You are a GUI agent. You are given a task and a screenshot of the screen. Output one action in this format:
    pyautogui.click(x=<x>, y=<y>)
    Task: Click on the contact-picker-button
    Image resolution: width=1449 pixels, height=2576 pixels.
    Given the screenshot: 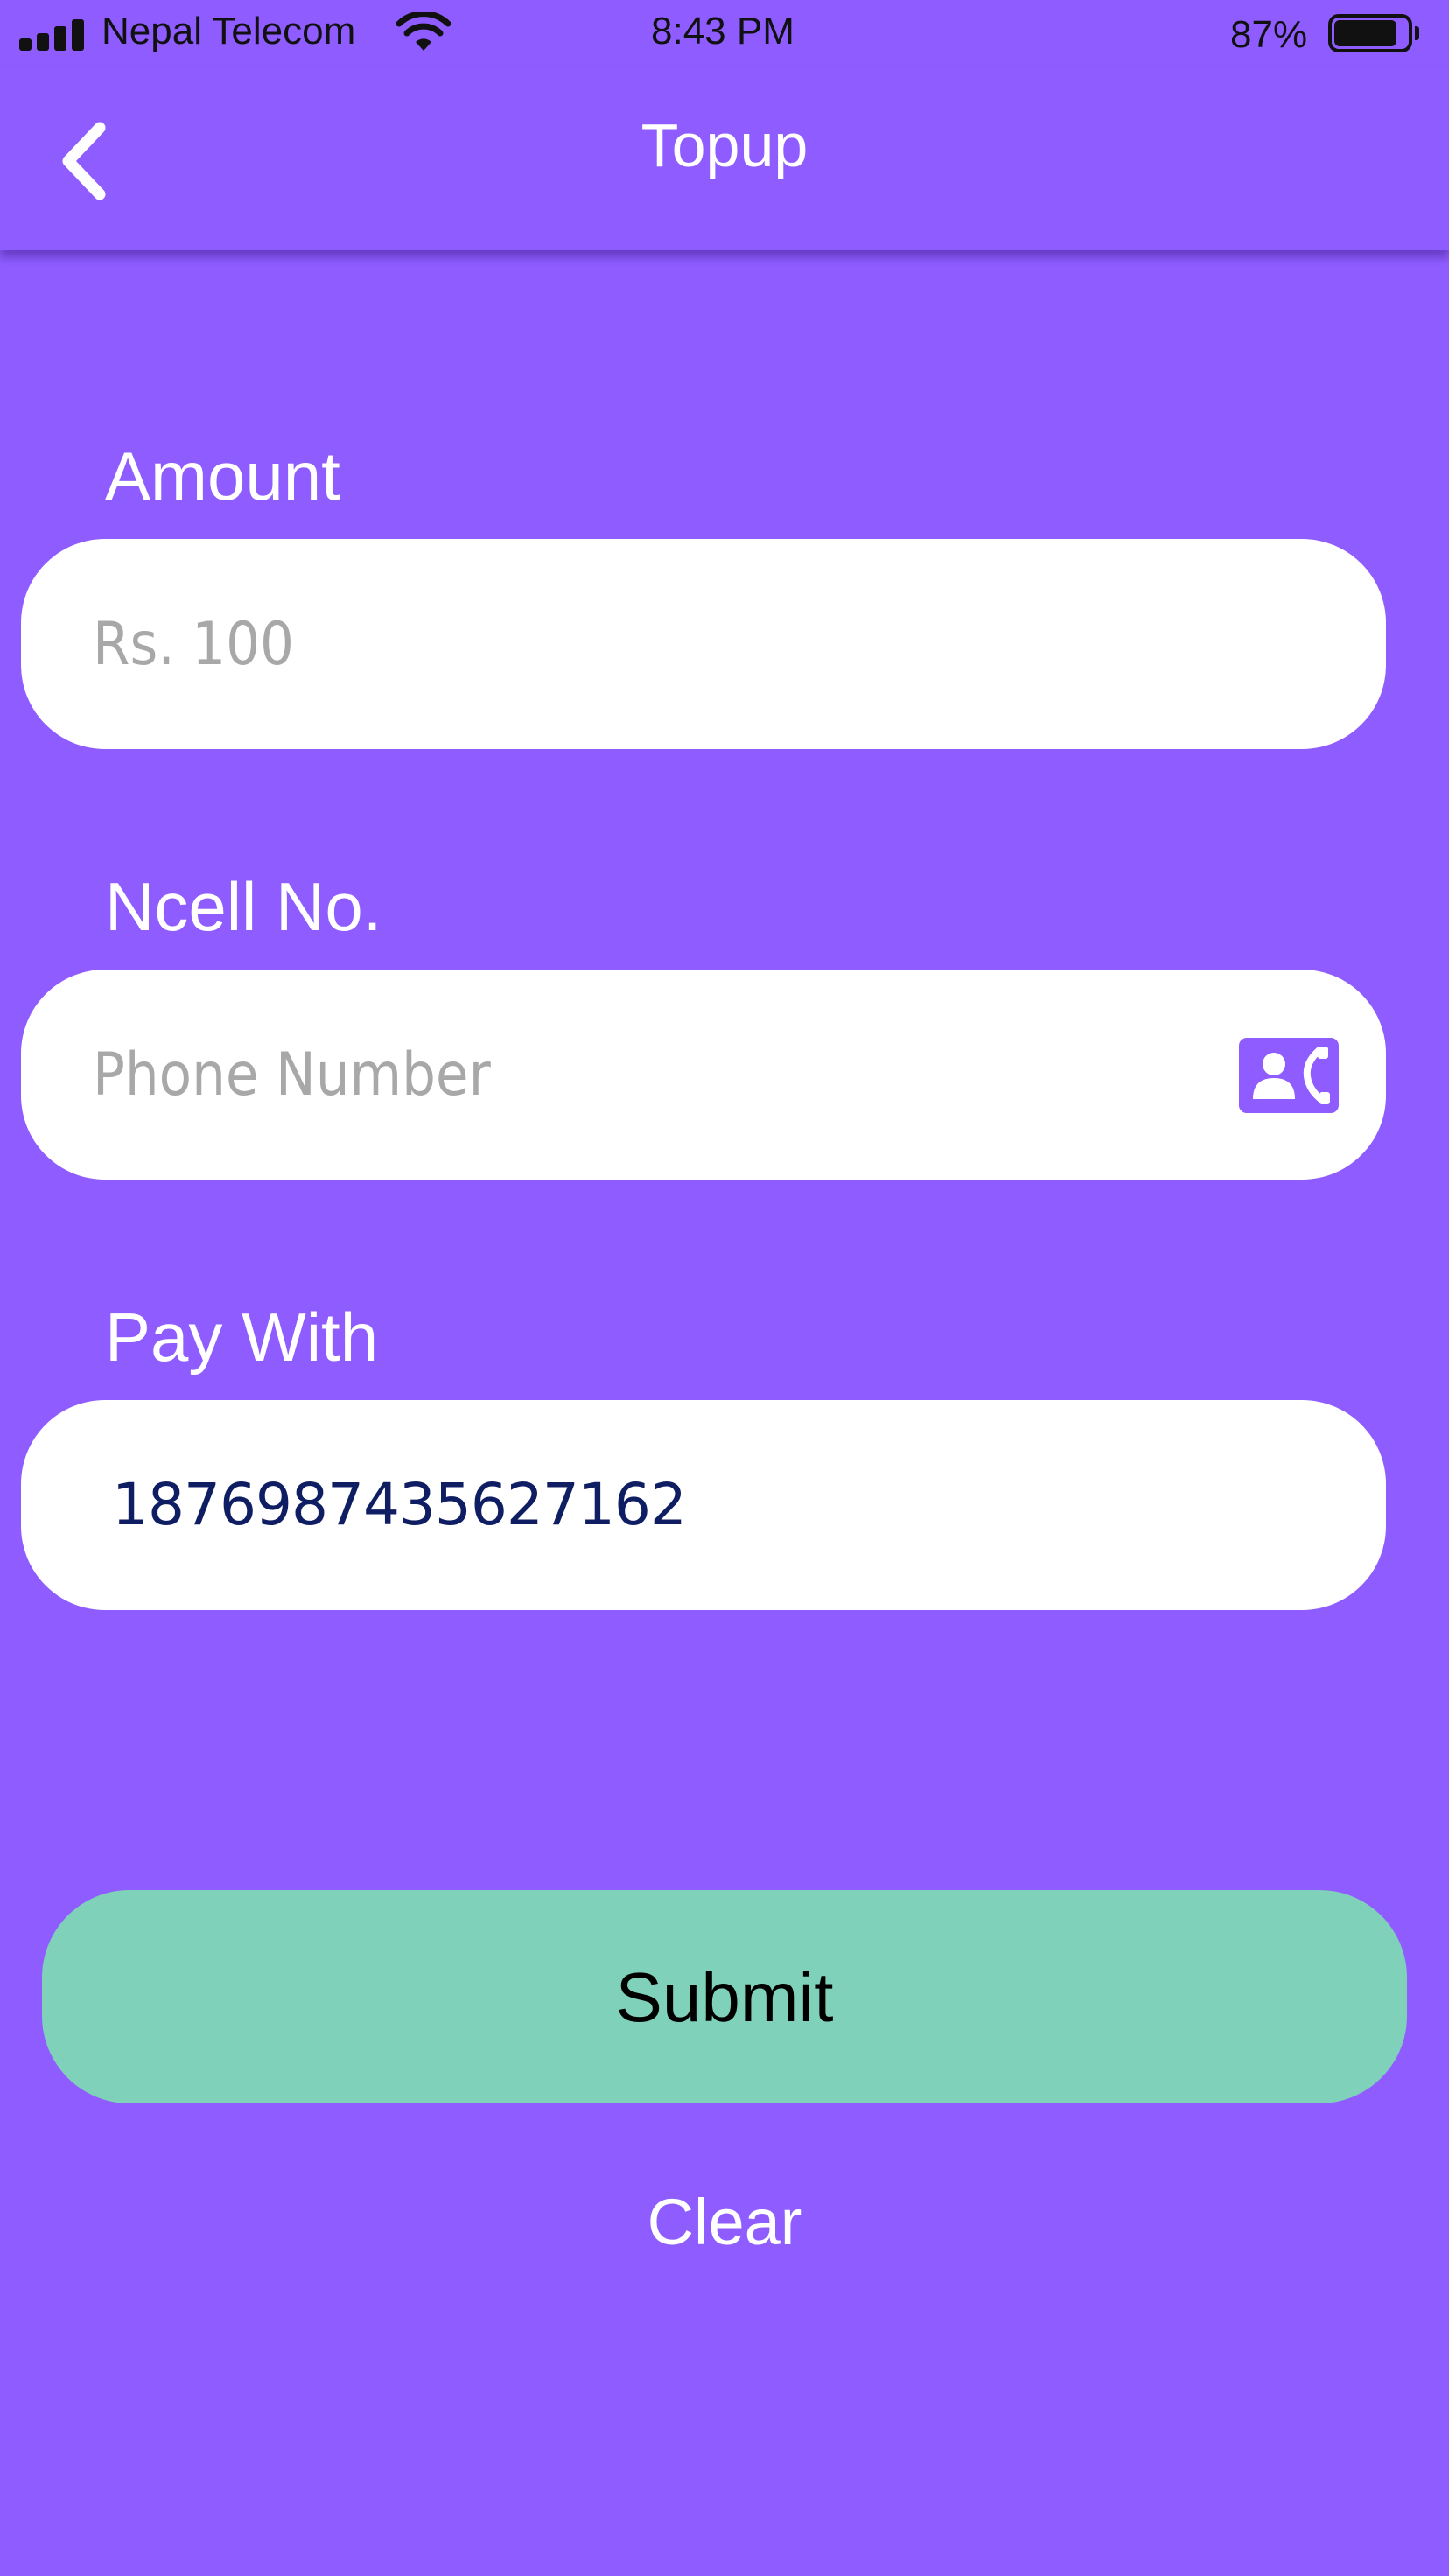 What is the action you would take?
    pyautogui.click(x=1289, y=1075)
    